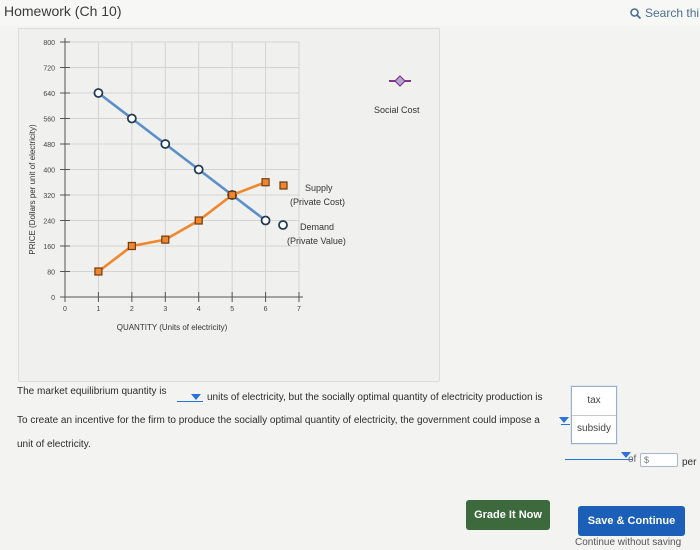 Image resolution: width=700 pixels, height=550 pixels. What do you see at coordinates (53, 298) in the screenshot?
I see `y-tick-label: 0` at bounding box center [53, 298].